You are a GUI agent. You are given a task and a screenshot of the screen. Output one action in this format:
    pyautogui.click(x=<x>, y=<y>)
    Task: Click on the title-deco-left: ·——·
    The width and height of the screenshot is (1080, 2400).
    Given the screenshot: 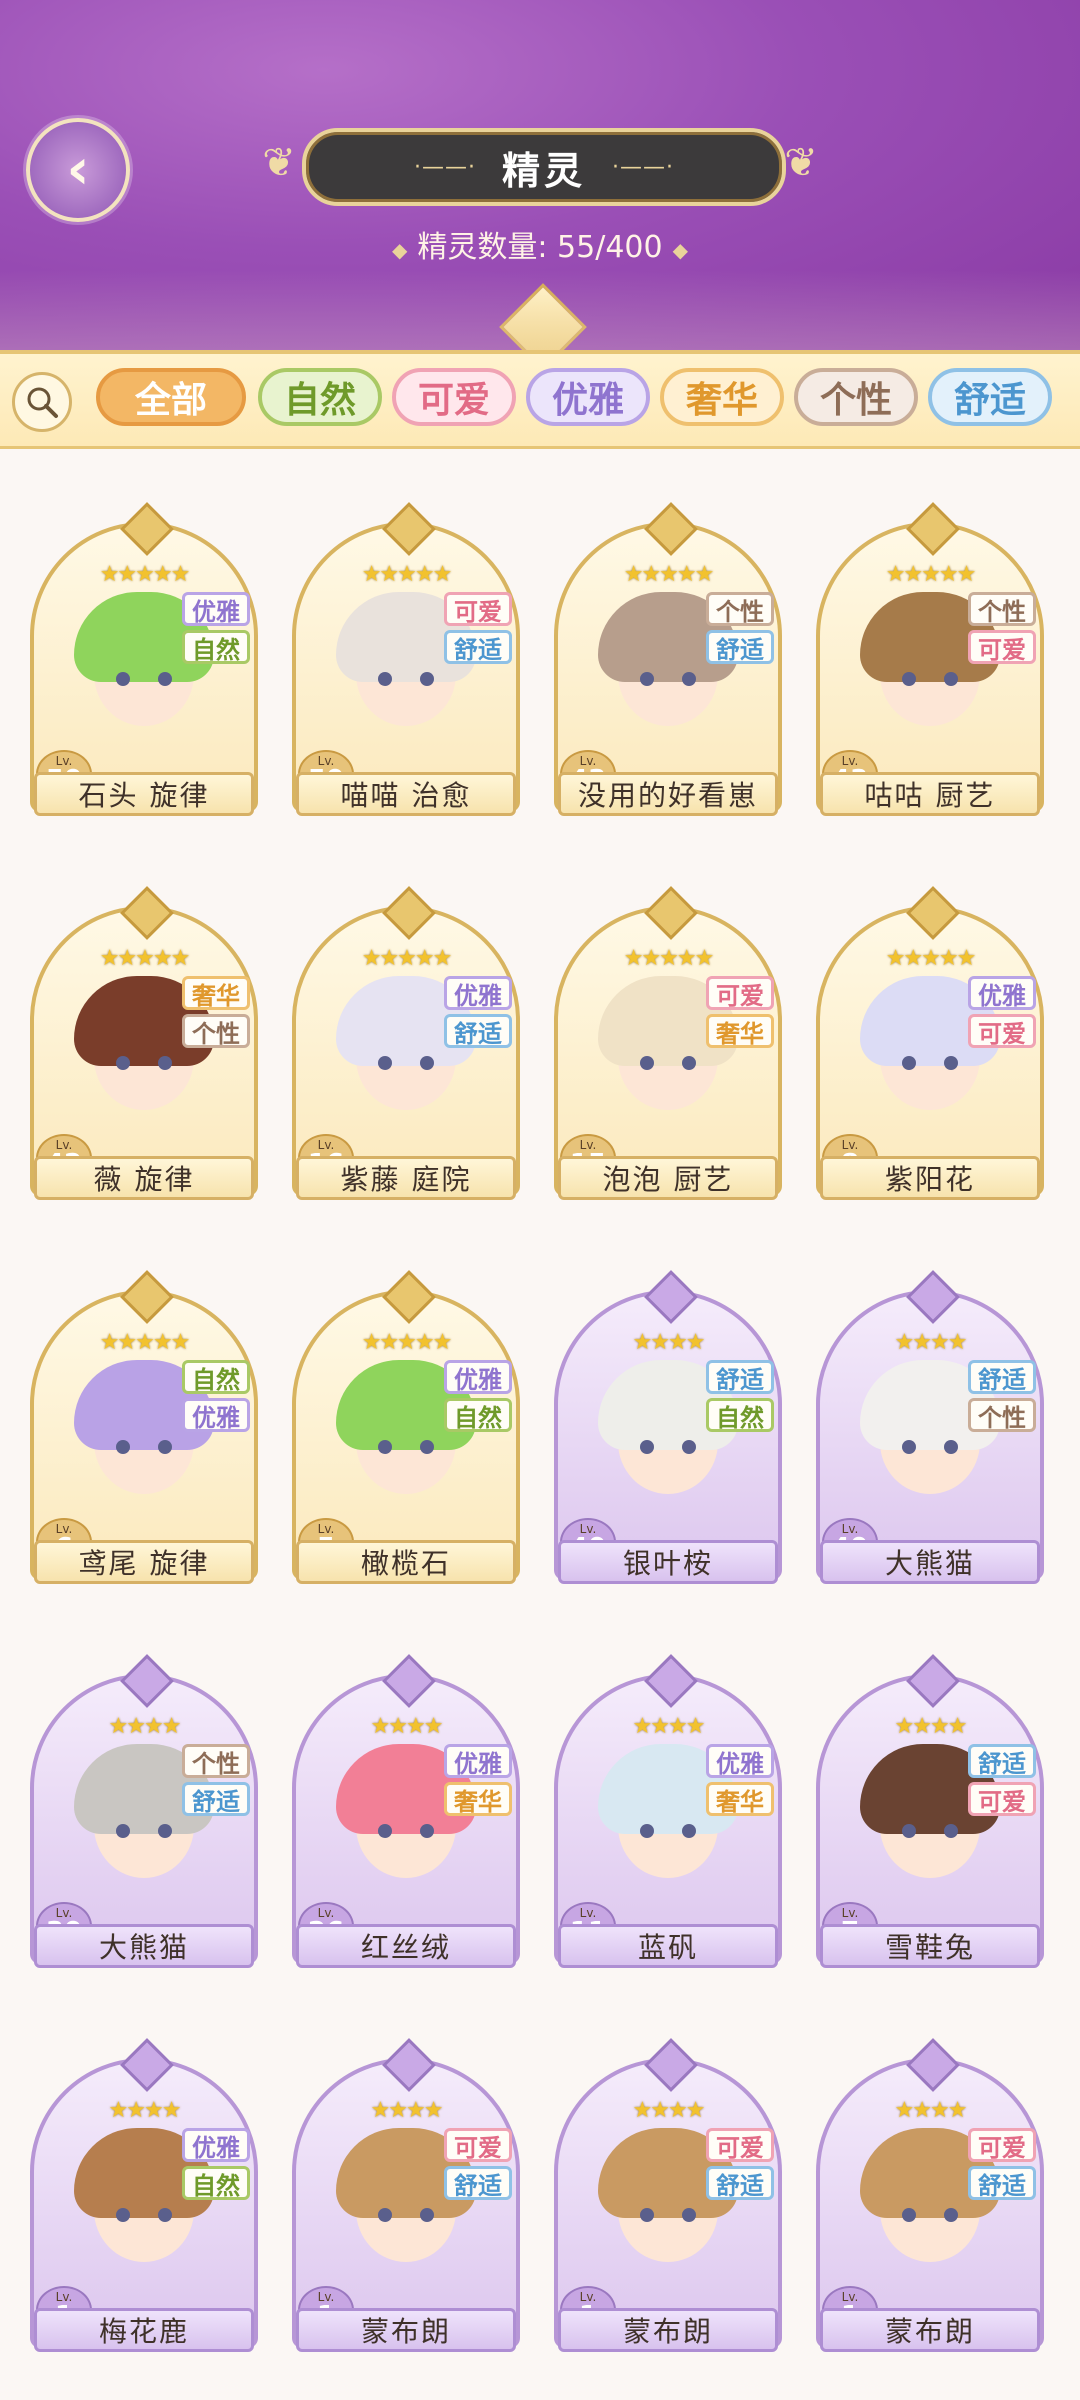 What is the action you would take?
    pyautogui.click(x=444, y=167)
    